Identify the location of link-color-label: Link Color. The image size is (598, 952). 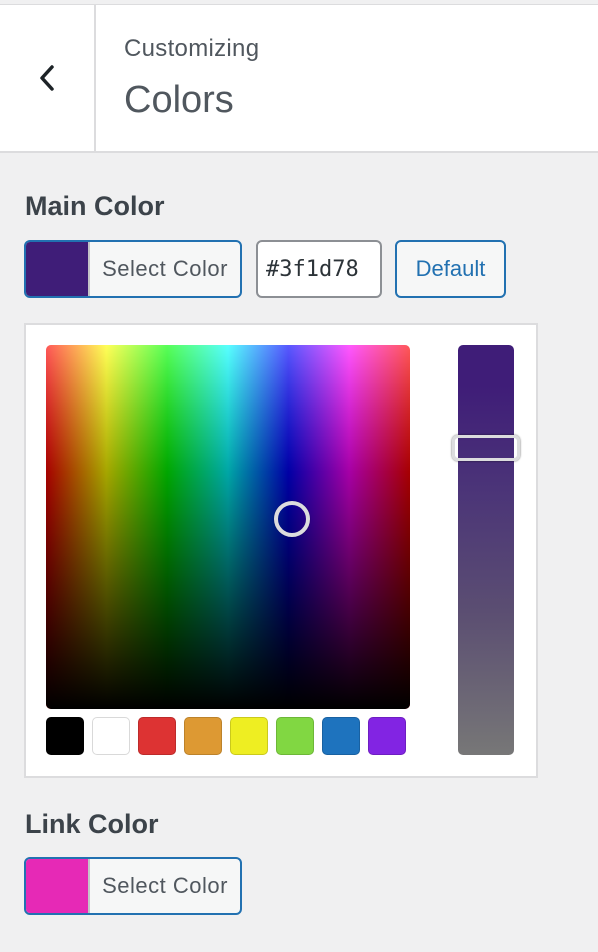
(92, 824).